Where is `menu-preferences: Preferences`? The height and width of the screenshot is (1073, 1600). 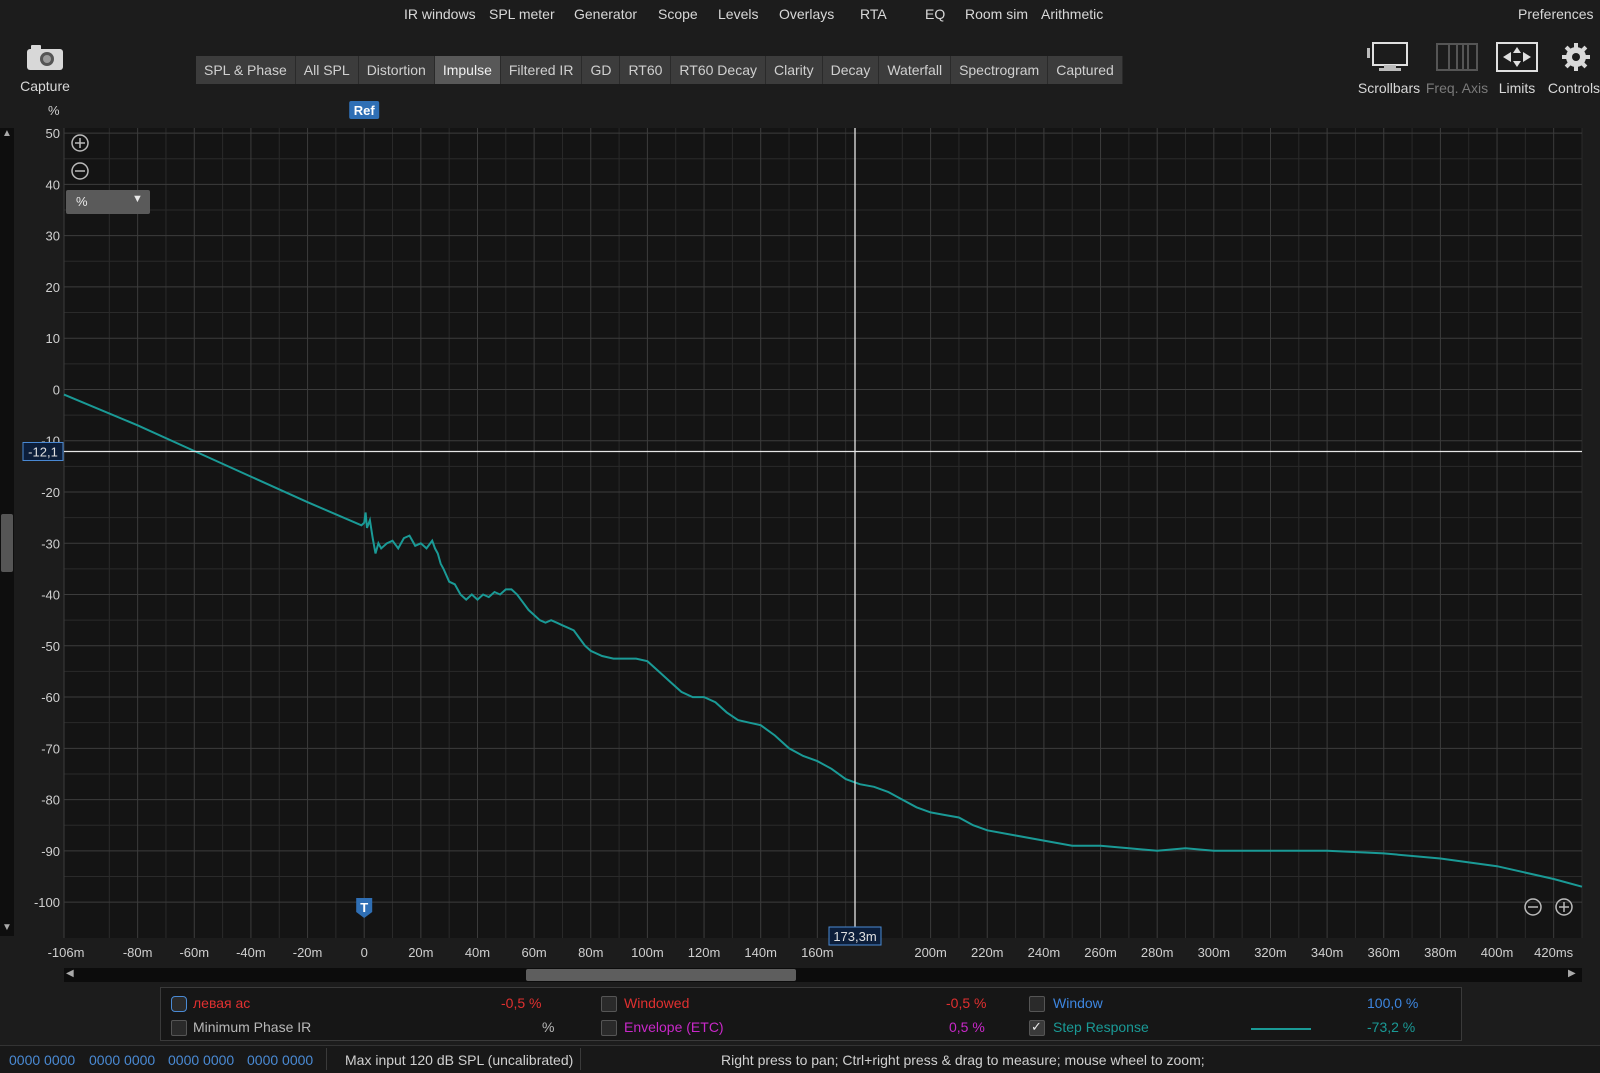 menu-preferences: Preferences is located at coordinates (1555, 14).